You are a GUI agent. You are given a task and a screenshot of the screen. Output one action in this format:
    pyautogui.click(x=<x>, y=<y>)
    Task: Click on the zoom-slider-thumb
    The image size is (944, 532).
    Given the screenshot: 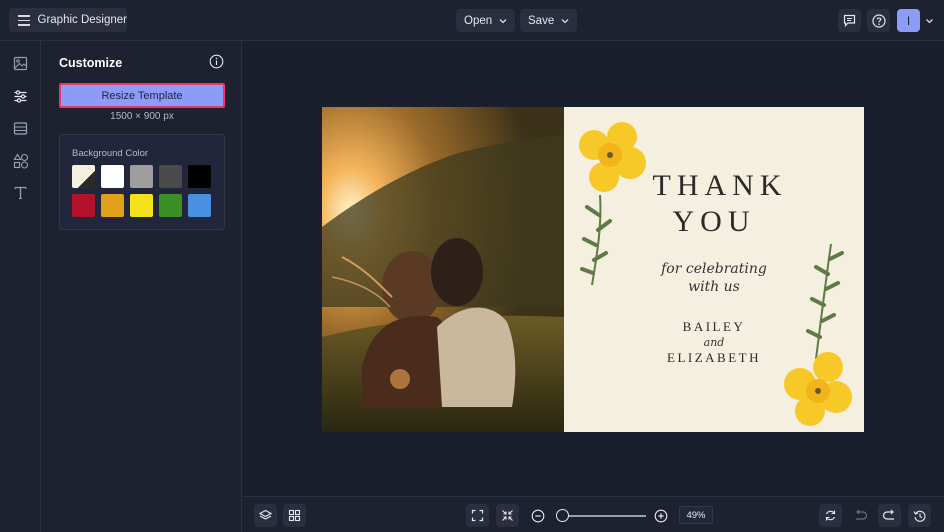 What is the action you would take?
    pyautogui.click(x=562, y=515)
    